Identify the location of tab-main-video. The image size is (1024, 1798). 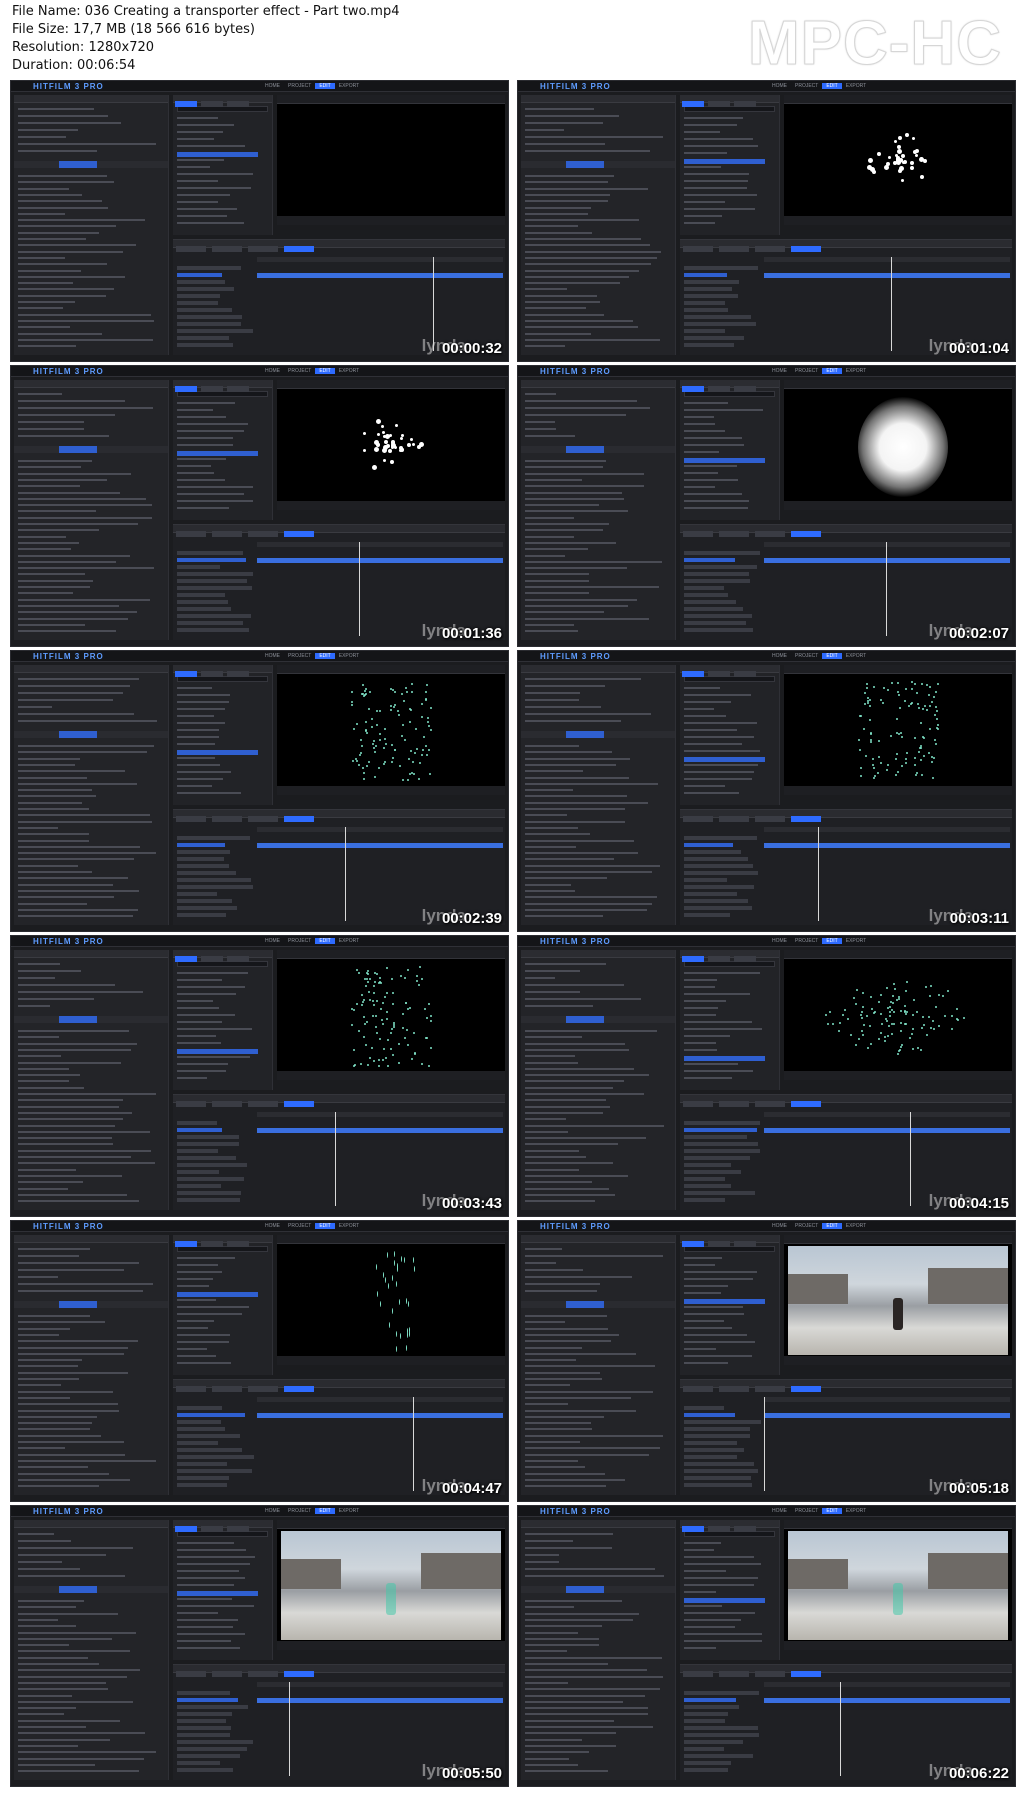
(227, 1674).